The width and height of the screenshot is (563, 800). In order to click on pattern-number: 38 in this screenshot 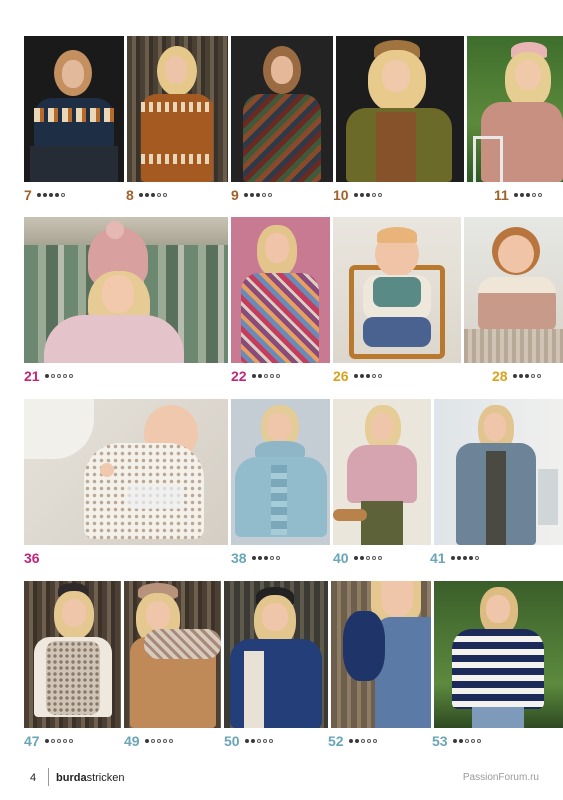, I will do `click(239, 558)`.